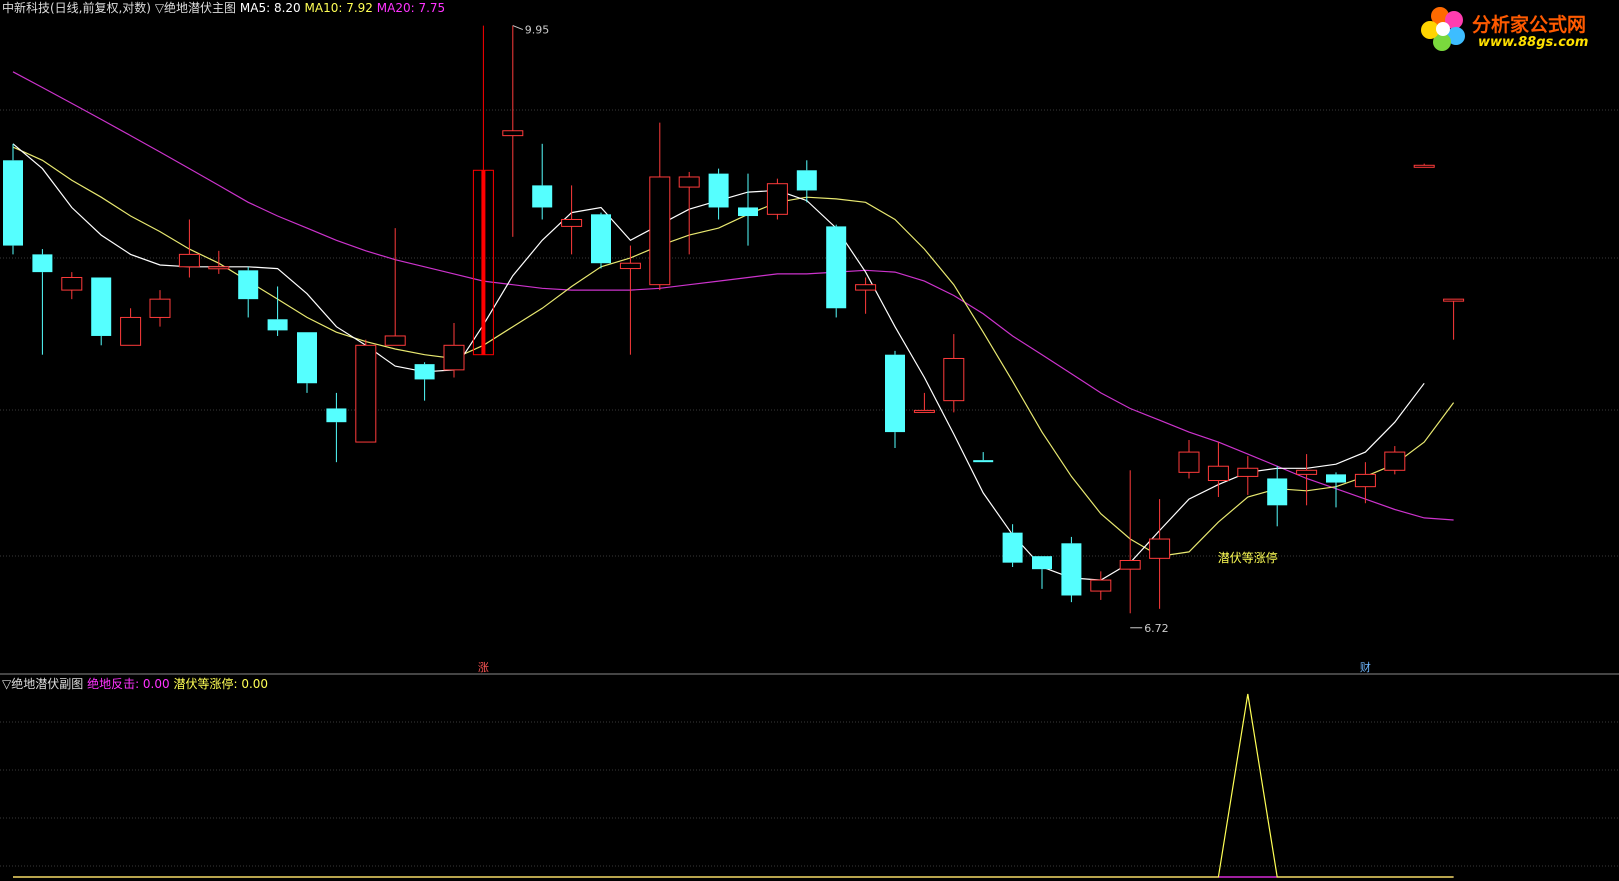 The image size is (1619, 881). What do you see at coordinates (221, 684) in the screenshot?
I see `qianfu-value: 潜伏等涨停: 0.00` at bounding box center [221, 684].